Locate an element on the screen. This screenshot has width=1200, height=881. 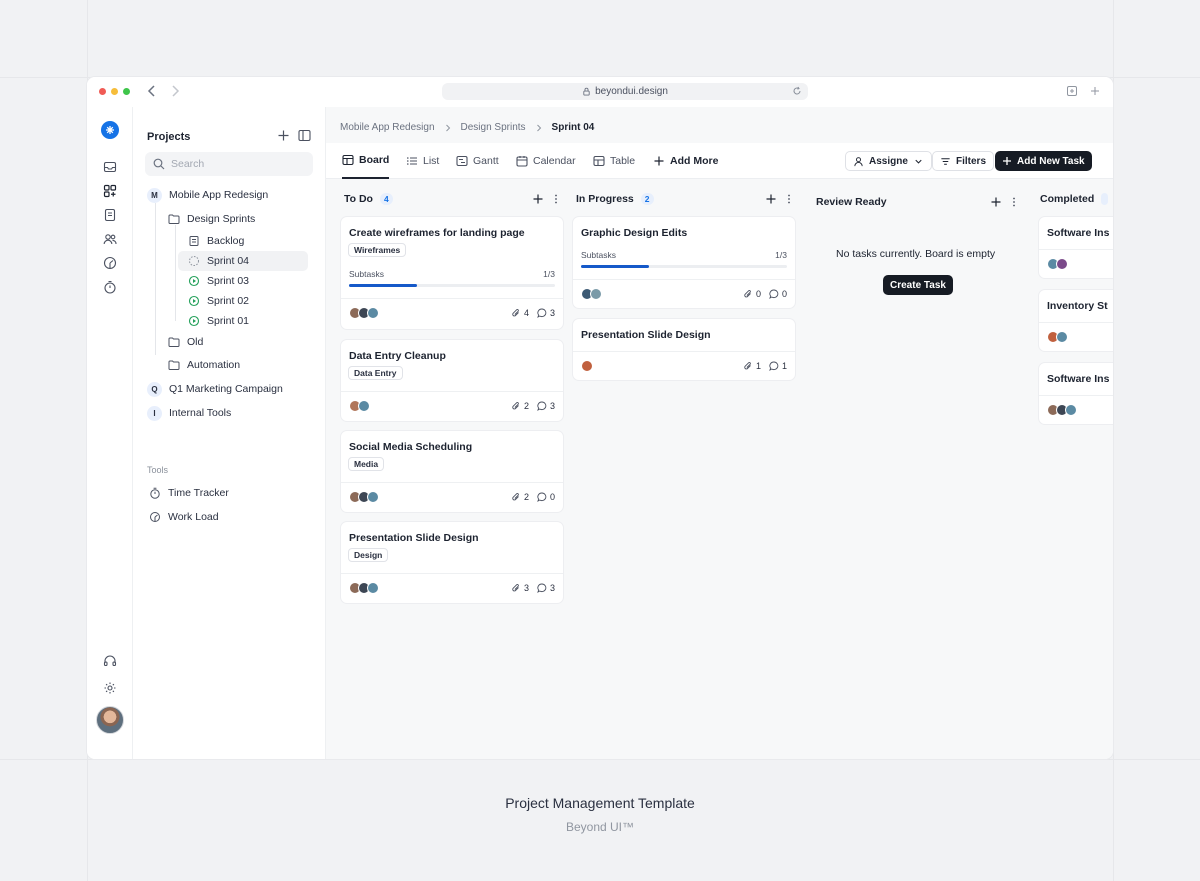
address-bar: beyondui.design is located at coordinates (625, 91).